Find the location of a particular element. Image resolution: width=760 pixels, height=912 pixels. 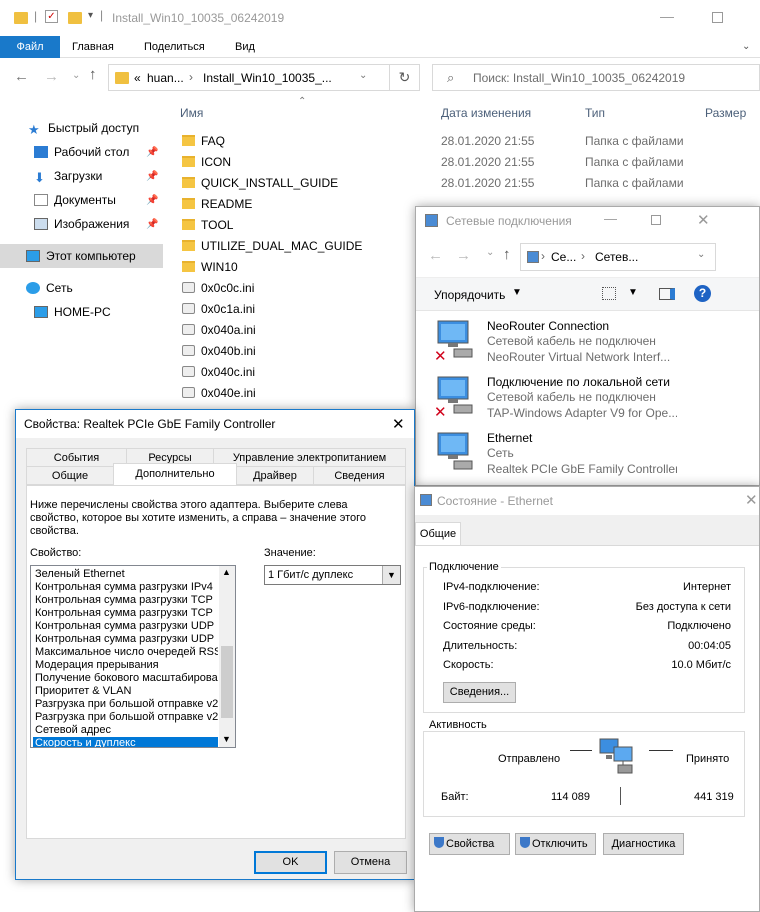

net-close-button: ✕ is located at coordinates (703, 220).